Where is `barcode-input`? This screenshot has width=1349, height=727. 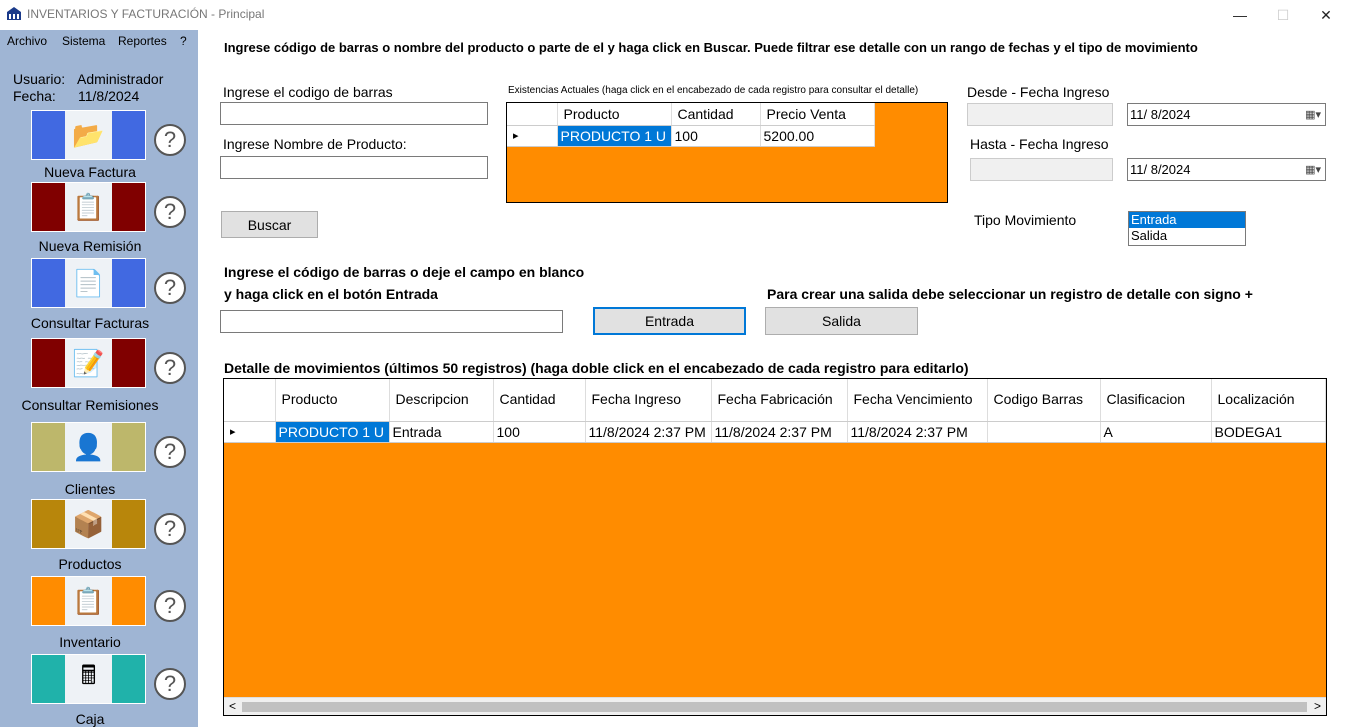 barcode-input is located at coordinates (354, 113).